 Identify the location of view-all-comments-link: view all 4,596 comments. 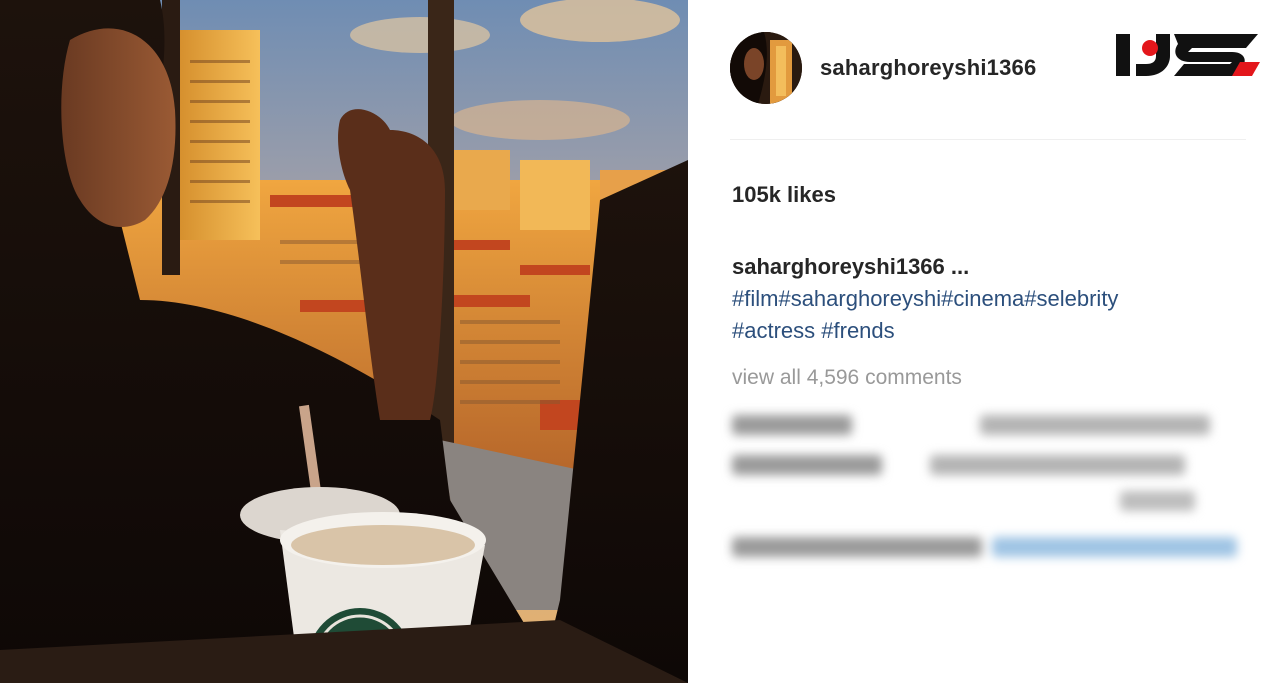
(847, 378).